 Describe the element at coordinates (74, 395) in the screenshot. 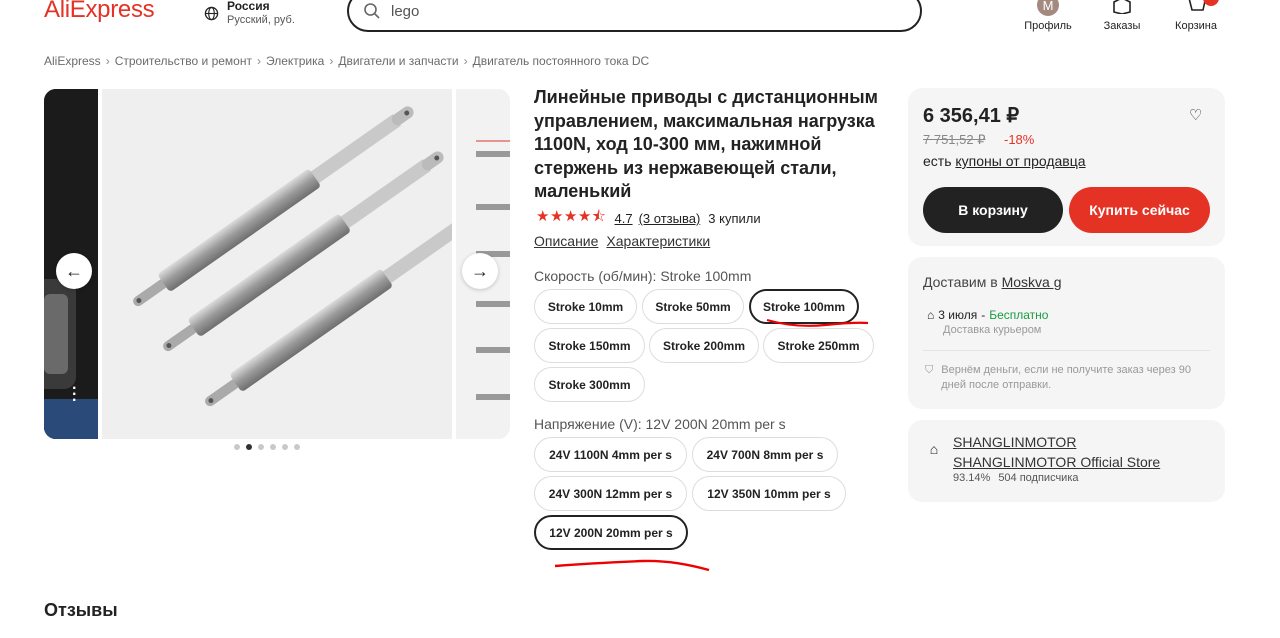

I see `more-options-icon: · · ·` at that location.